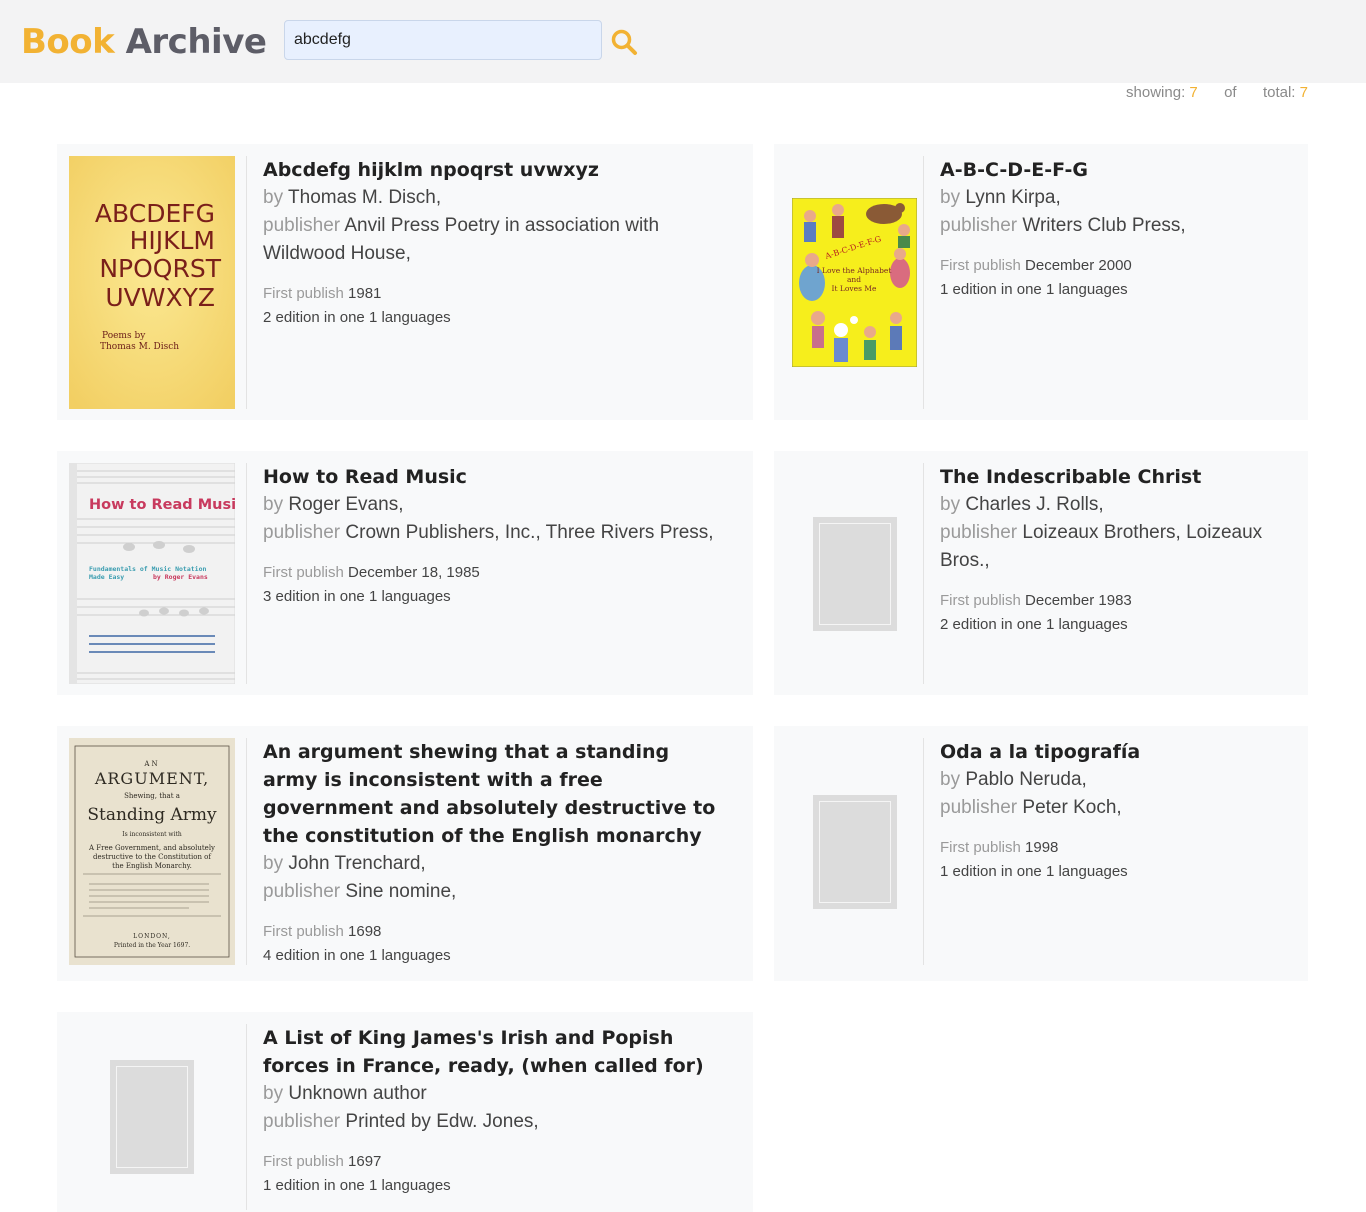 The height and width of the screenshot is (1212, 1366). Describe the element at coordinates (144, 42) in the screenshot. I see `app-logo: Book Archive` at that location.